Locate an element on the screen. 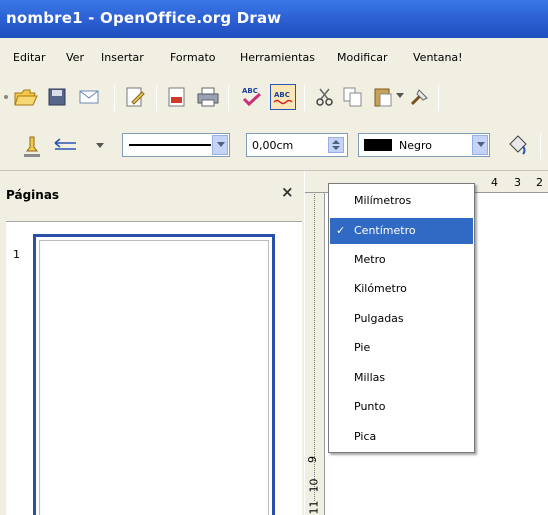 The width and height of the screenshot is (548, 515). arrow-style-icon is located at coordinates (65, 146).